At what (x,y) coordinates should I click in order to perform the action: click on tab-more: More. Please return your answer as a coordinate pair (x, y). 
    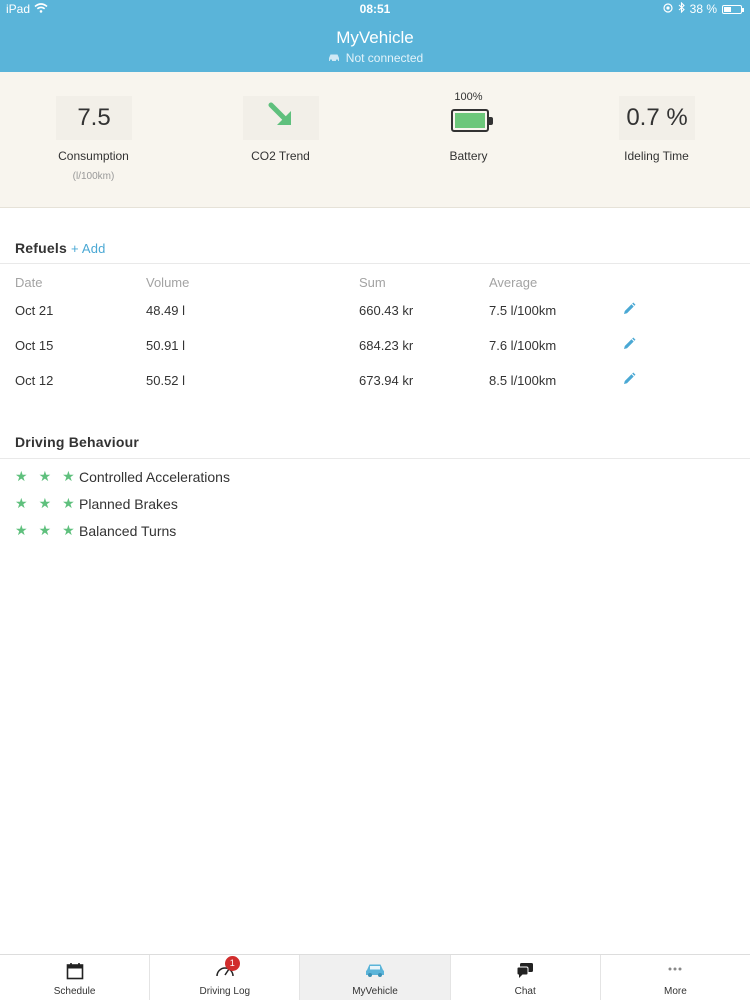
    Looking at the image, I should click on (675, 977).